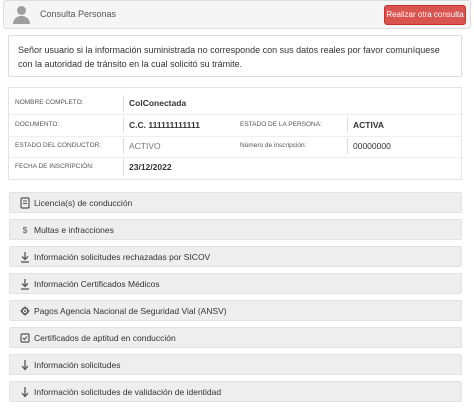  I want to click on license-icon, so click(25, 203).